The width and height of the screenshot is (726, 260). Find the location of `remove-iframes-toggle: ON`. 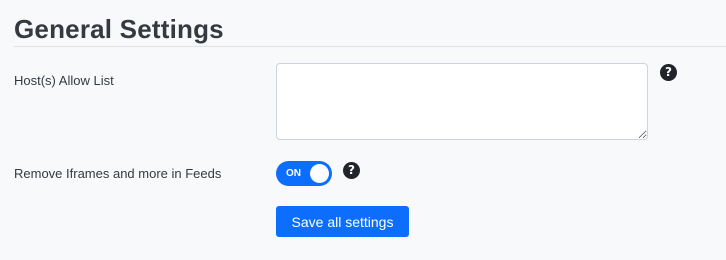

remove-iframes-toggle: ON is located at coordinates (304, 173).